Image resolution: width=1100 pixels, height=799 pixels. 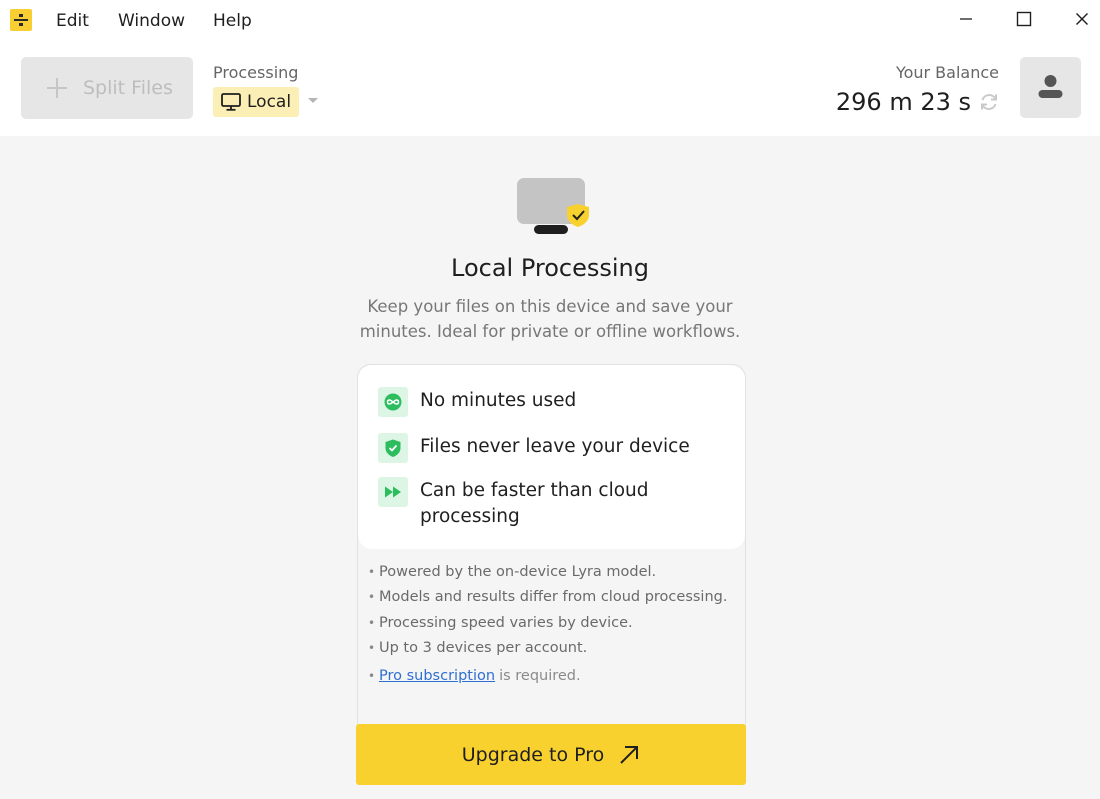 I want to click on balance-value: 296 m 23 s, so click(x=903, y=102).